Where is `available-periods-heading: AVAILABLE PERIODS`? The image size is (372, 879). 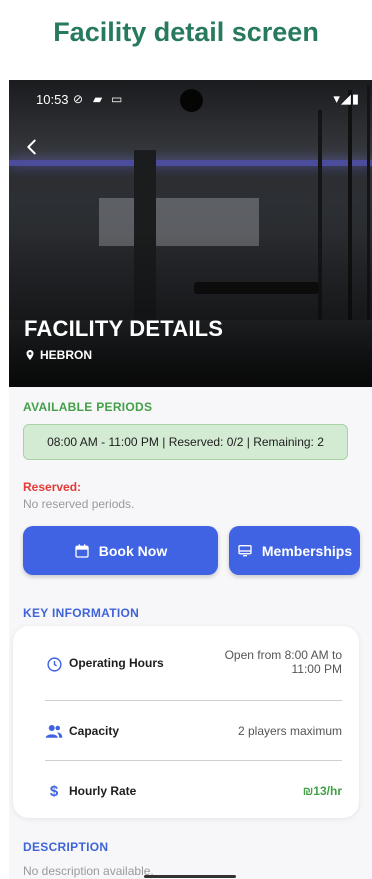
available-periods-heading: AVAILABLE PERIODS is located at coordinates (88, 407).